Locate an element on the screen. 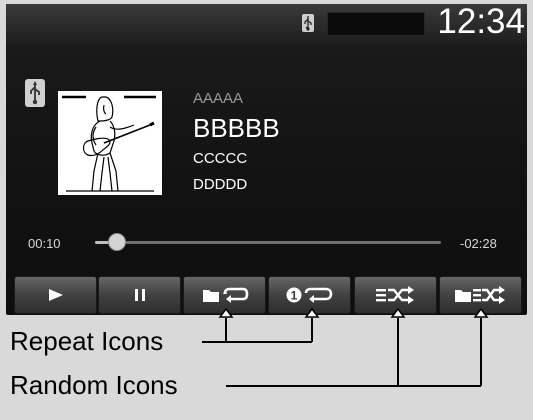 The height and width of the screenshot is (420, 533). random-list-button is located at coordinates (395, 295).